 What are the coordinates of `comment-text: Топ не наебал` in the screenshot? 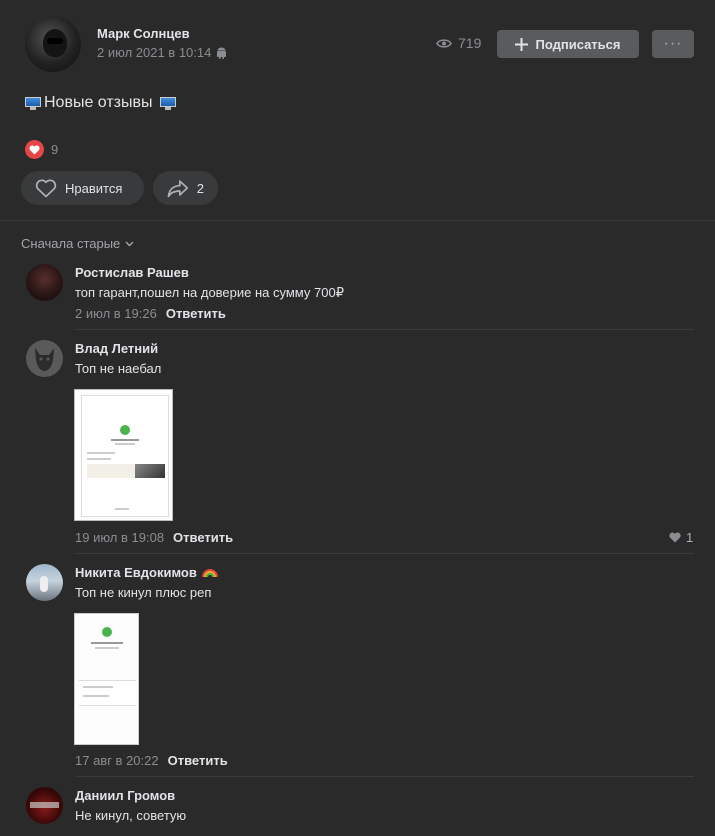 It's located at (118, 368).